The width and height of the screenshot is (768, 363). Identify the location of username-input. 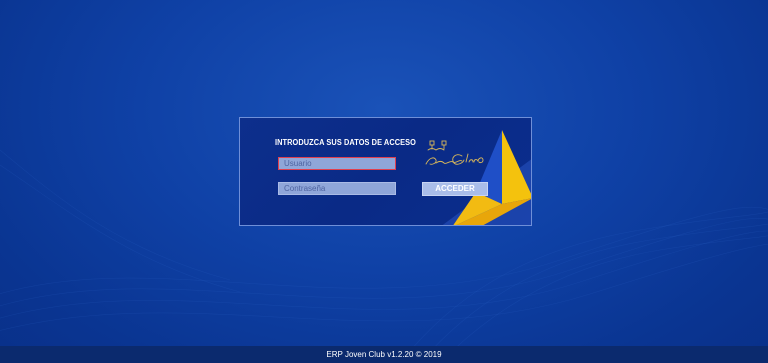
(337, 163).